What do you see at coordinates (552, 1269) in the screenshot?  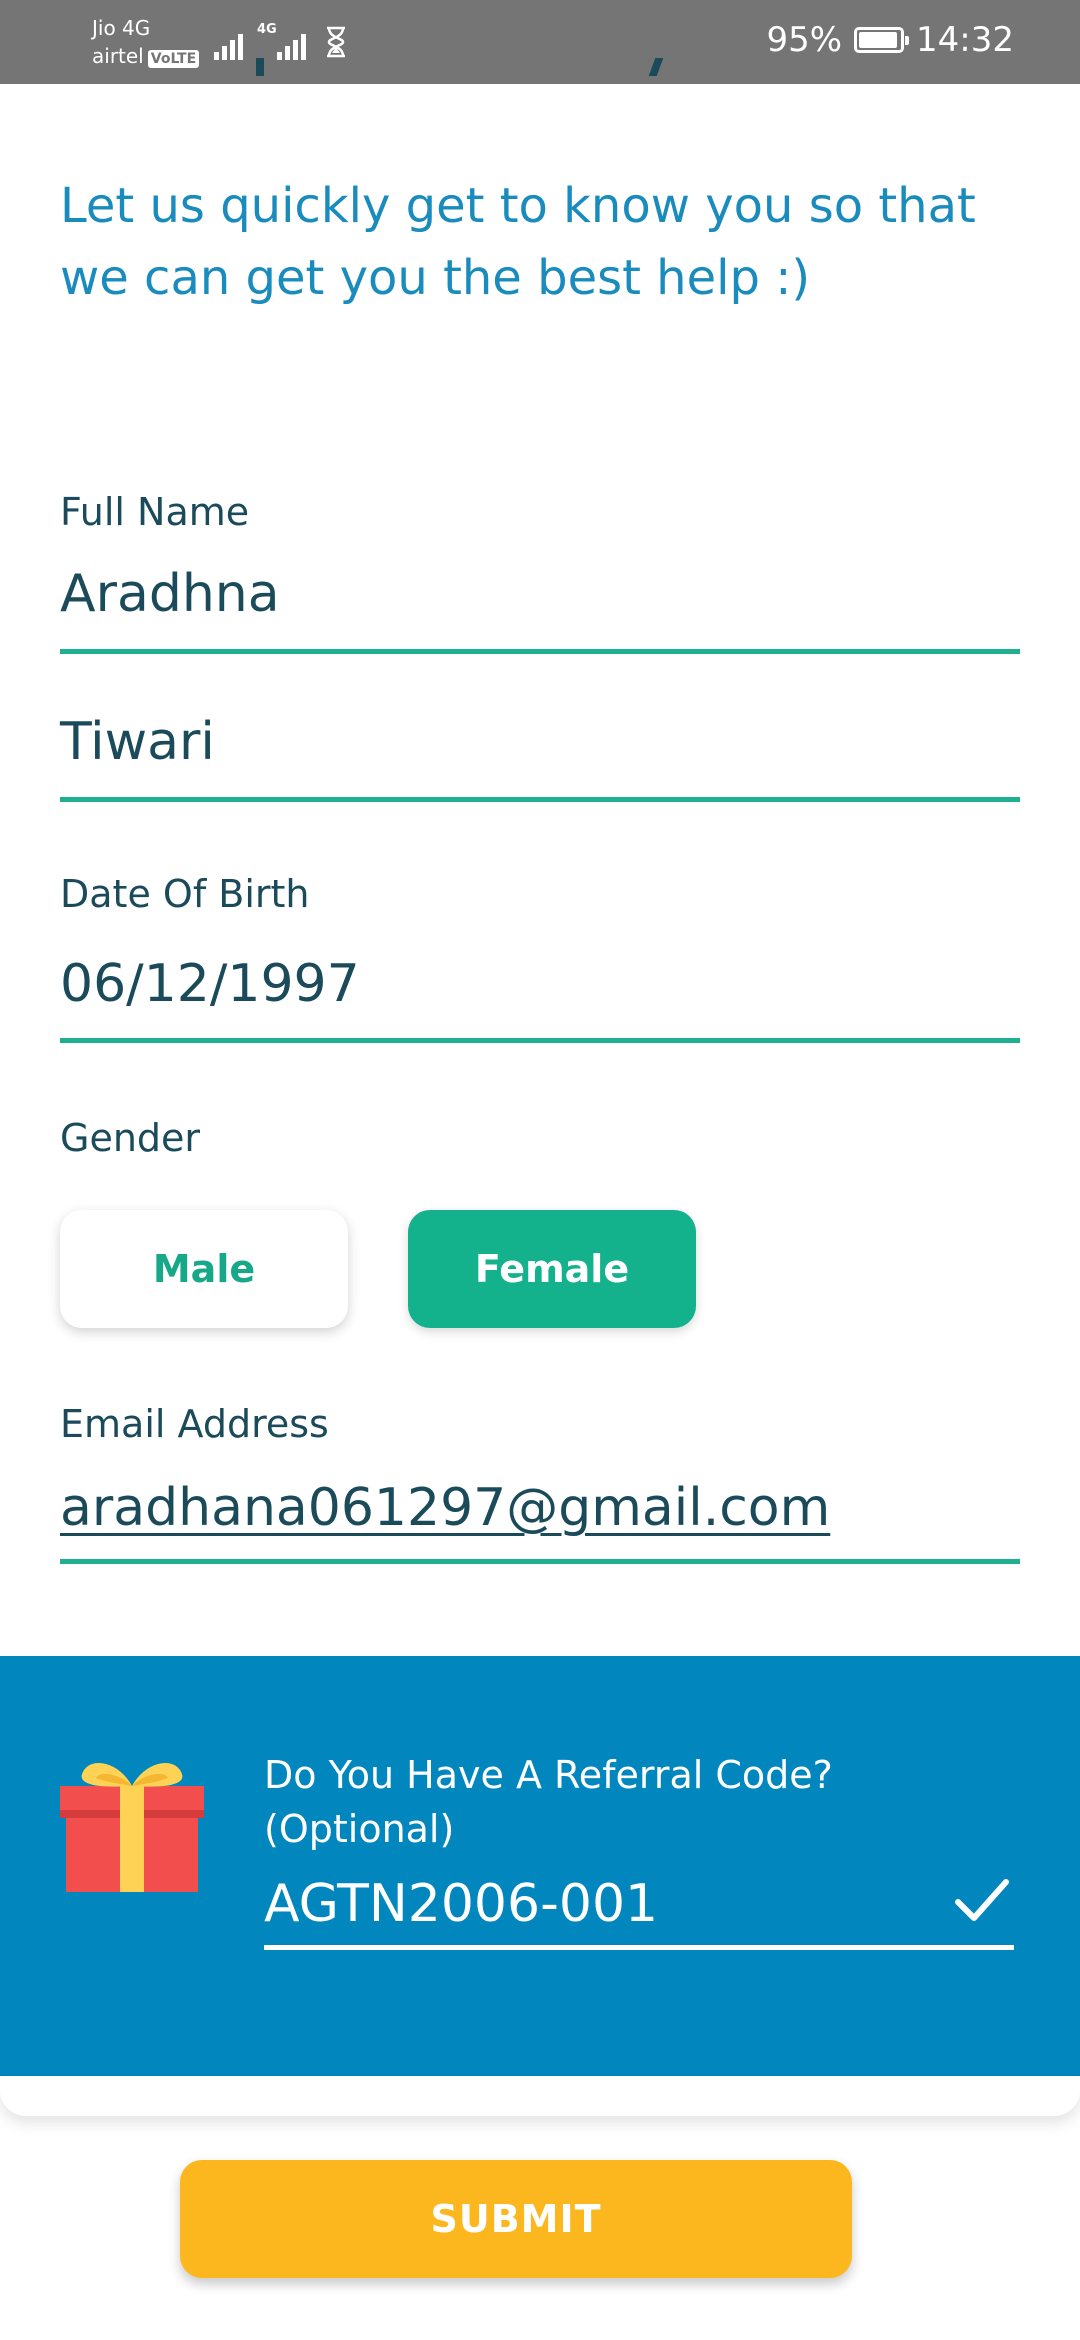 I see `gender-female-button: Female` at bounding box center [552, 1269].